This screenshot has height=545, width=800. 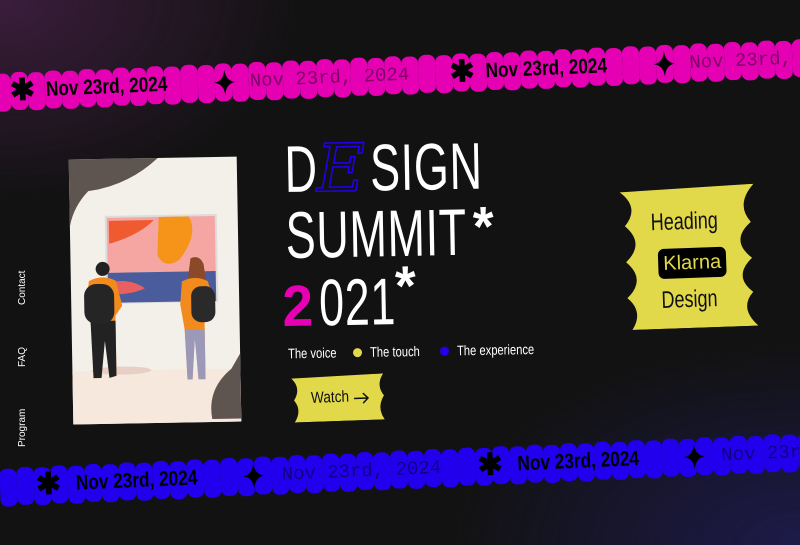 What do you see at coordinates (301, 168) in the screenshot?
I see `title-letter: D` at bounding box center [301, 168].